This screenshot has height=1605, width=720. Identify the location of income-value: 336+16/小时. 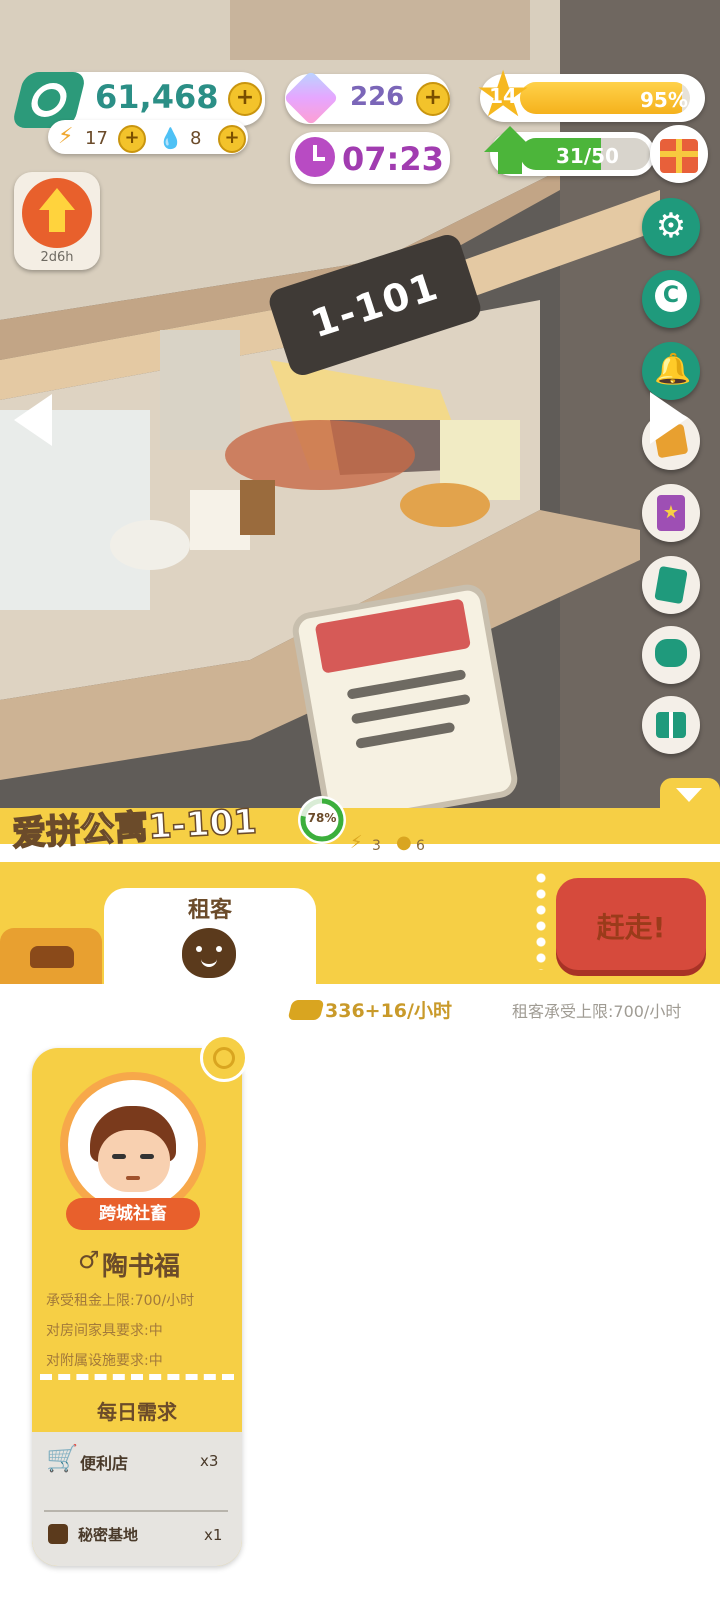
(388, 1011).